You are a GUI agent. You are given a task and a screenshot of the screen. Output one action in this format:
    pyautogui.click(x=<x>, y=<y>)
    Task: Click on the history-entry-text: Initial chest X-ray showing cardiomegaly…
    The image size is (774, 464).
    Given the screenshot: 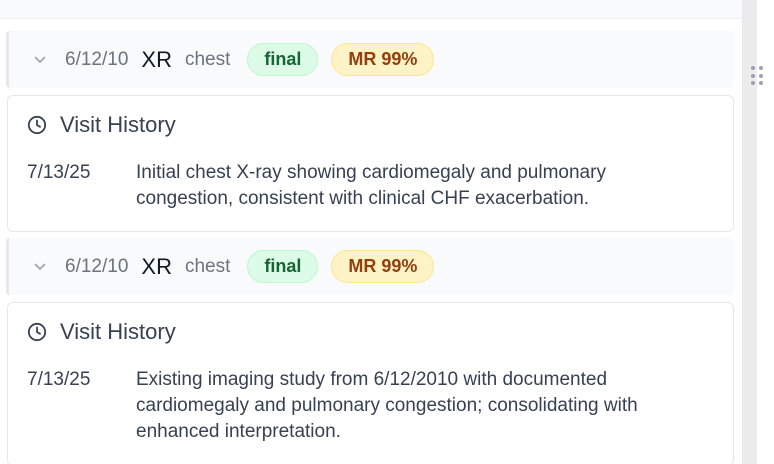 What is the action you would take?
    pyautogui.click(x=371, y=185)
    